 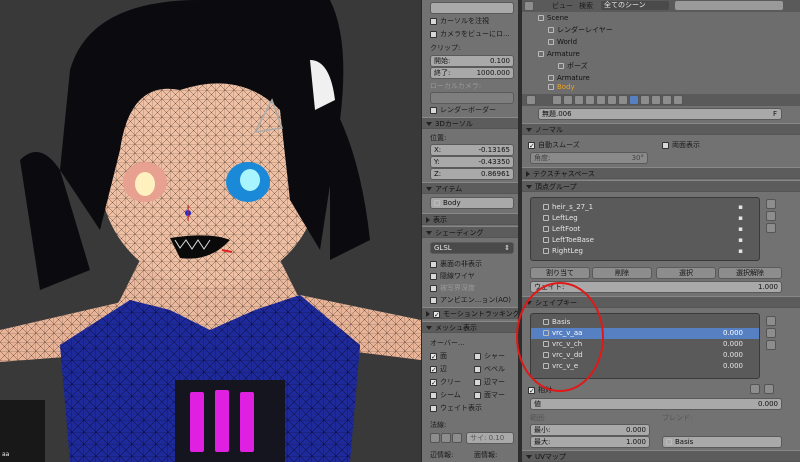 I want to click on loop-normals-button, so click(x=446, y=438).